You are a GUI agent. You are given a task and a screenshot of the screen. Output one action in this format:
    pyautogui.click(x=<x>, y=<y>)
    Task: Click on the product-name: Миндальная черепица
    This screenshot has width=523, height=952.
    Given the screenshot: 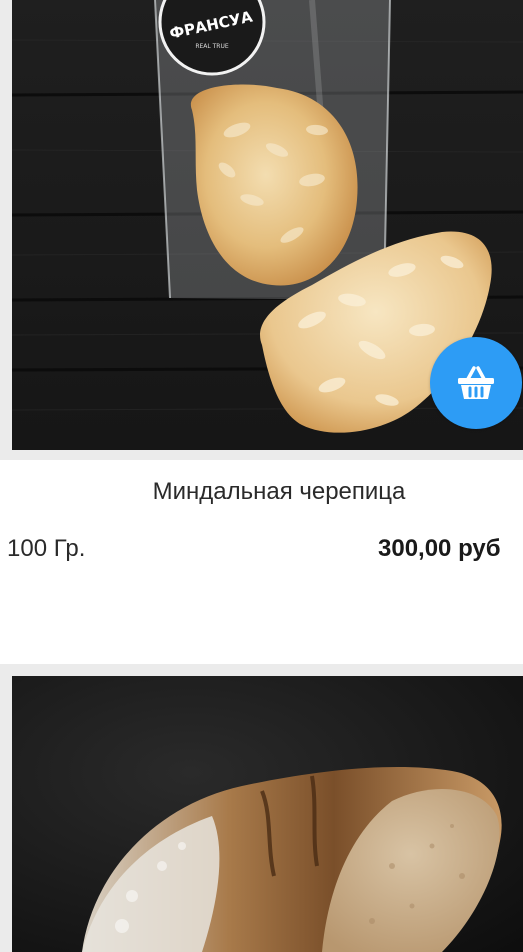 What is the action you would take?
    pyautogui.click(x=261, y=492)
    